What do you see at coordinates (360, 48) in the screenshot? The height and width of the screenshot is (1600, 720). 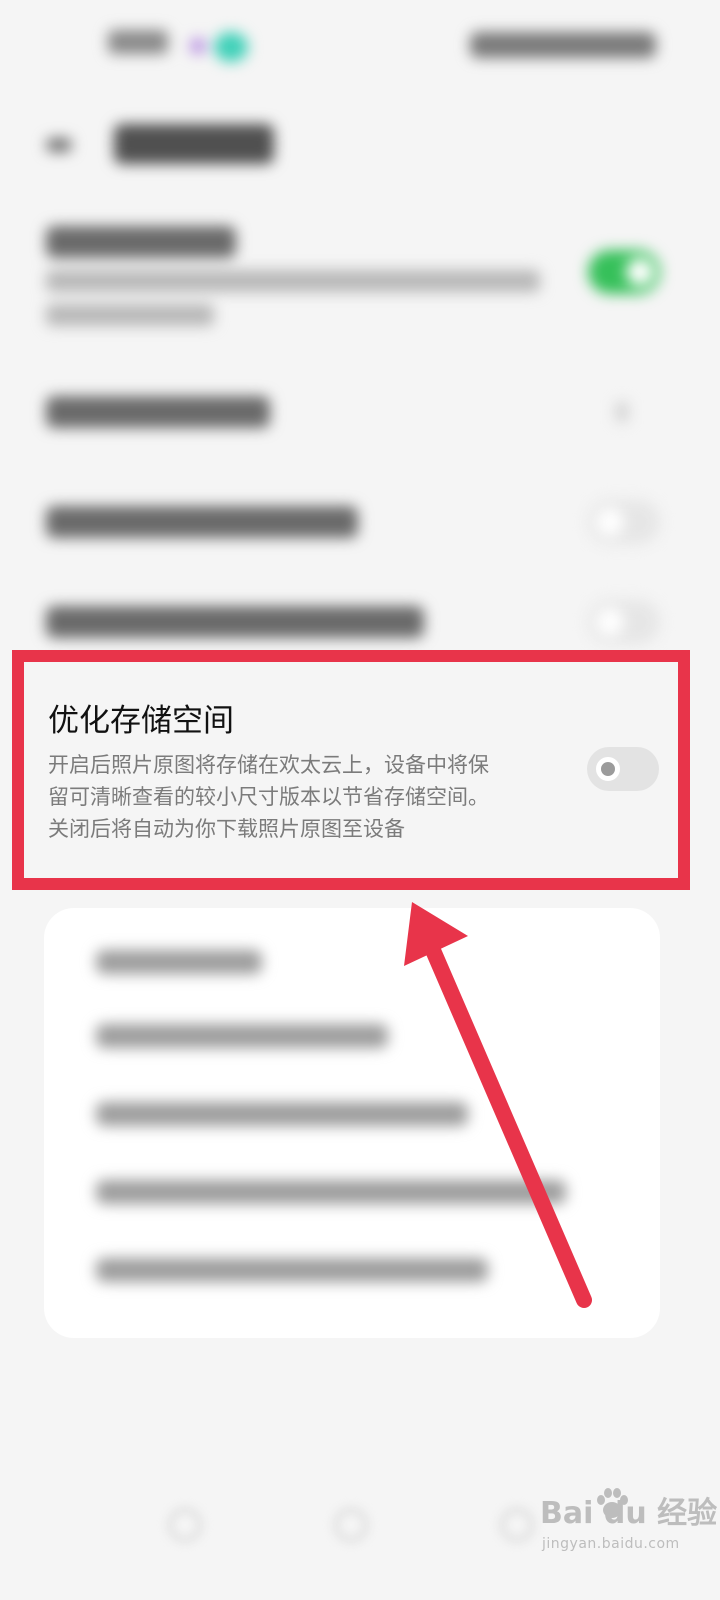 I see `status-bar` at bounding box center [360, 48].